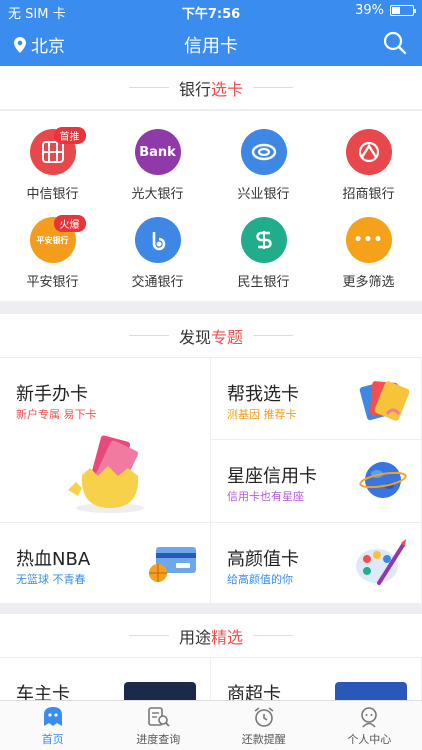  I want to click on section-title: 用途精选, so click(211, 637).